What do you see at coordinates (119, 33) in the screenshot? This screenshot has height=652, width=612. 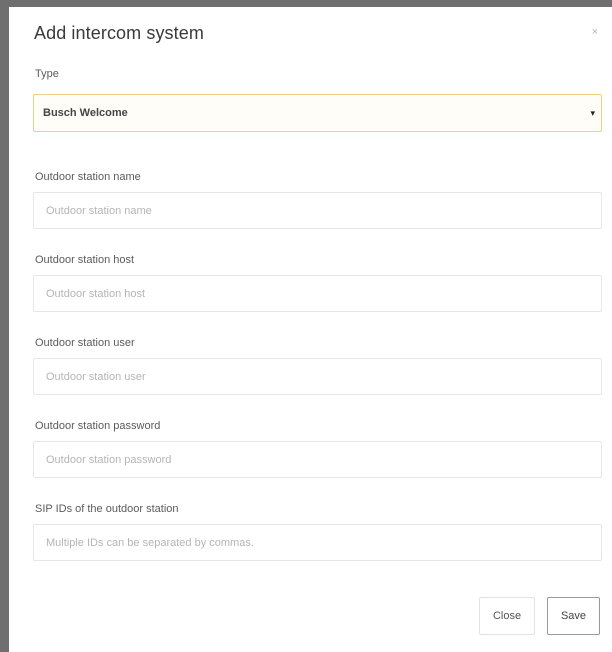 I see `dialog-title: Add intercom system` at bounding box center [119, 33].